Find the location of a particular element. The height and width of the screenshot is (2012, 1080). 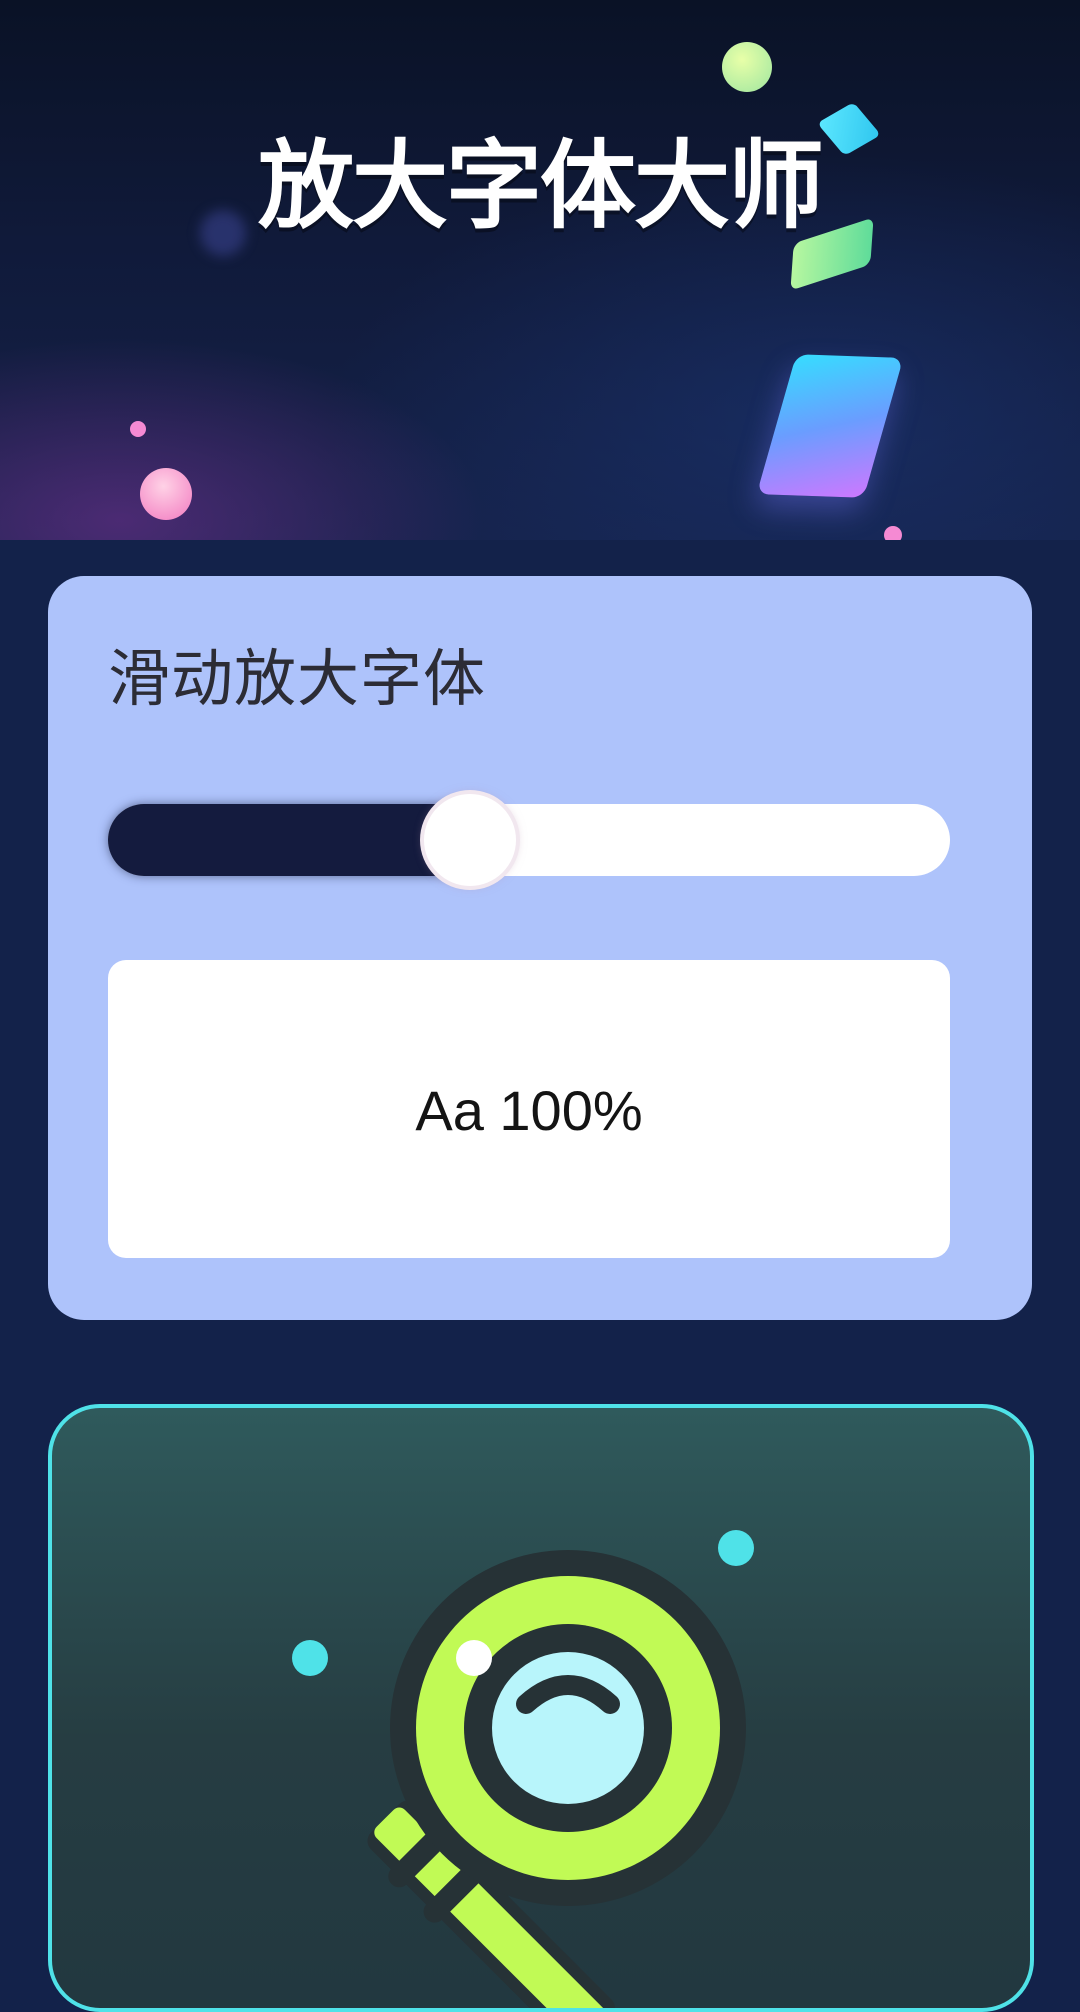

magnifier-illustration is located at coordinates (523, 1769).